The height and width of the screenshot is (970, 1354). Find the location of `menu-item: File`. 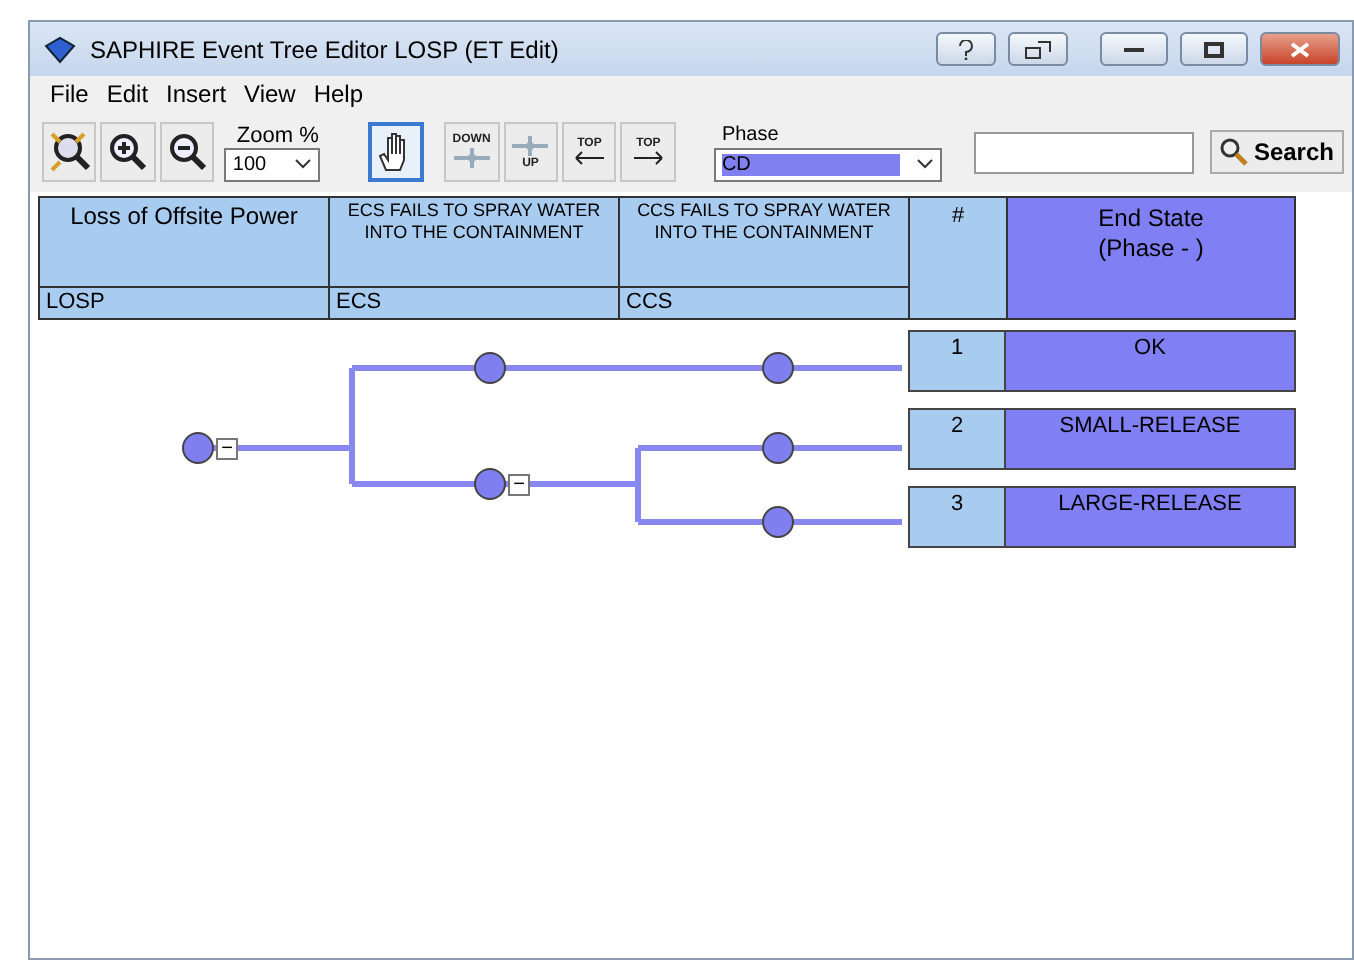

menu-item: File is located at coordinates (69, 94).